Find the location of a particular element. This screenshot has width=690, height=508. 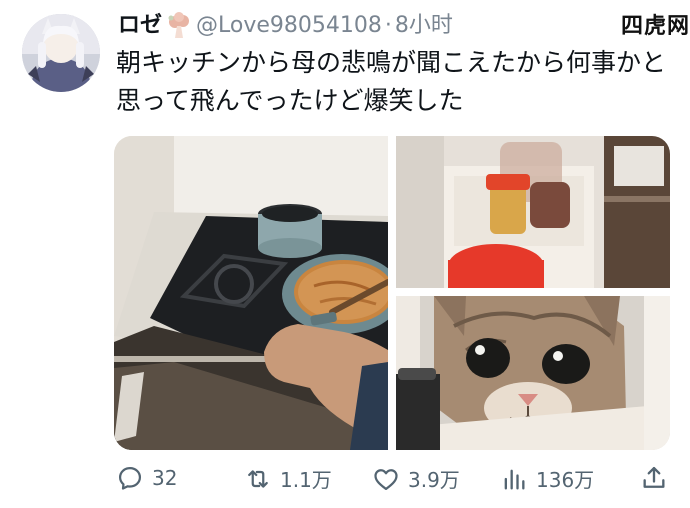

reply-button: 32 is located at coordinates (146, 478).